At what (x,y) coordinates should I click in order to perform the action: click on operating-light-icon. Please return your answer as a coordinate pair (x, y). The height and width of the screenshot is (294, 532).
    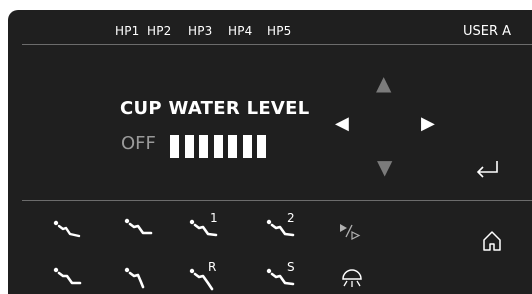
    Looking at the image, I should click on (352, 279).